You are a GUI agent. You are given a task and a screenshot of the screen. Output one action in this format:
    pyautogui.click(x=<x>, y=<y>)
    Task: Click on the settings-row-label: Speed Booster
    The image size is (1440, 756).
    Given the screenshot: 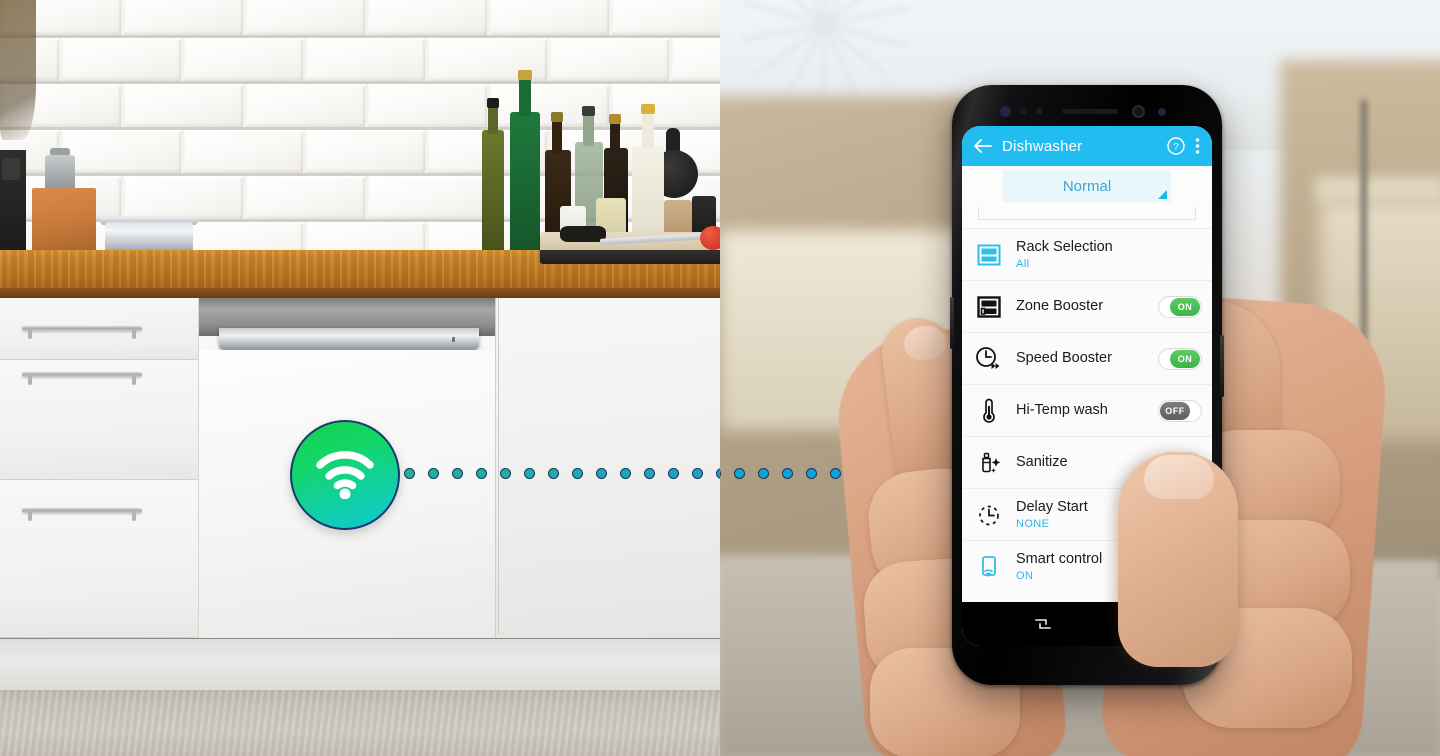 What is the action you would take?
    pyautogui.click(x=1064, y=358)
    